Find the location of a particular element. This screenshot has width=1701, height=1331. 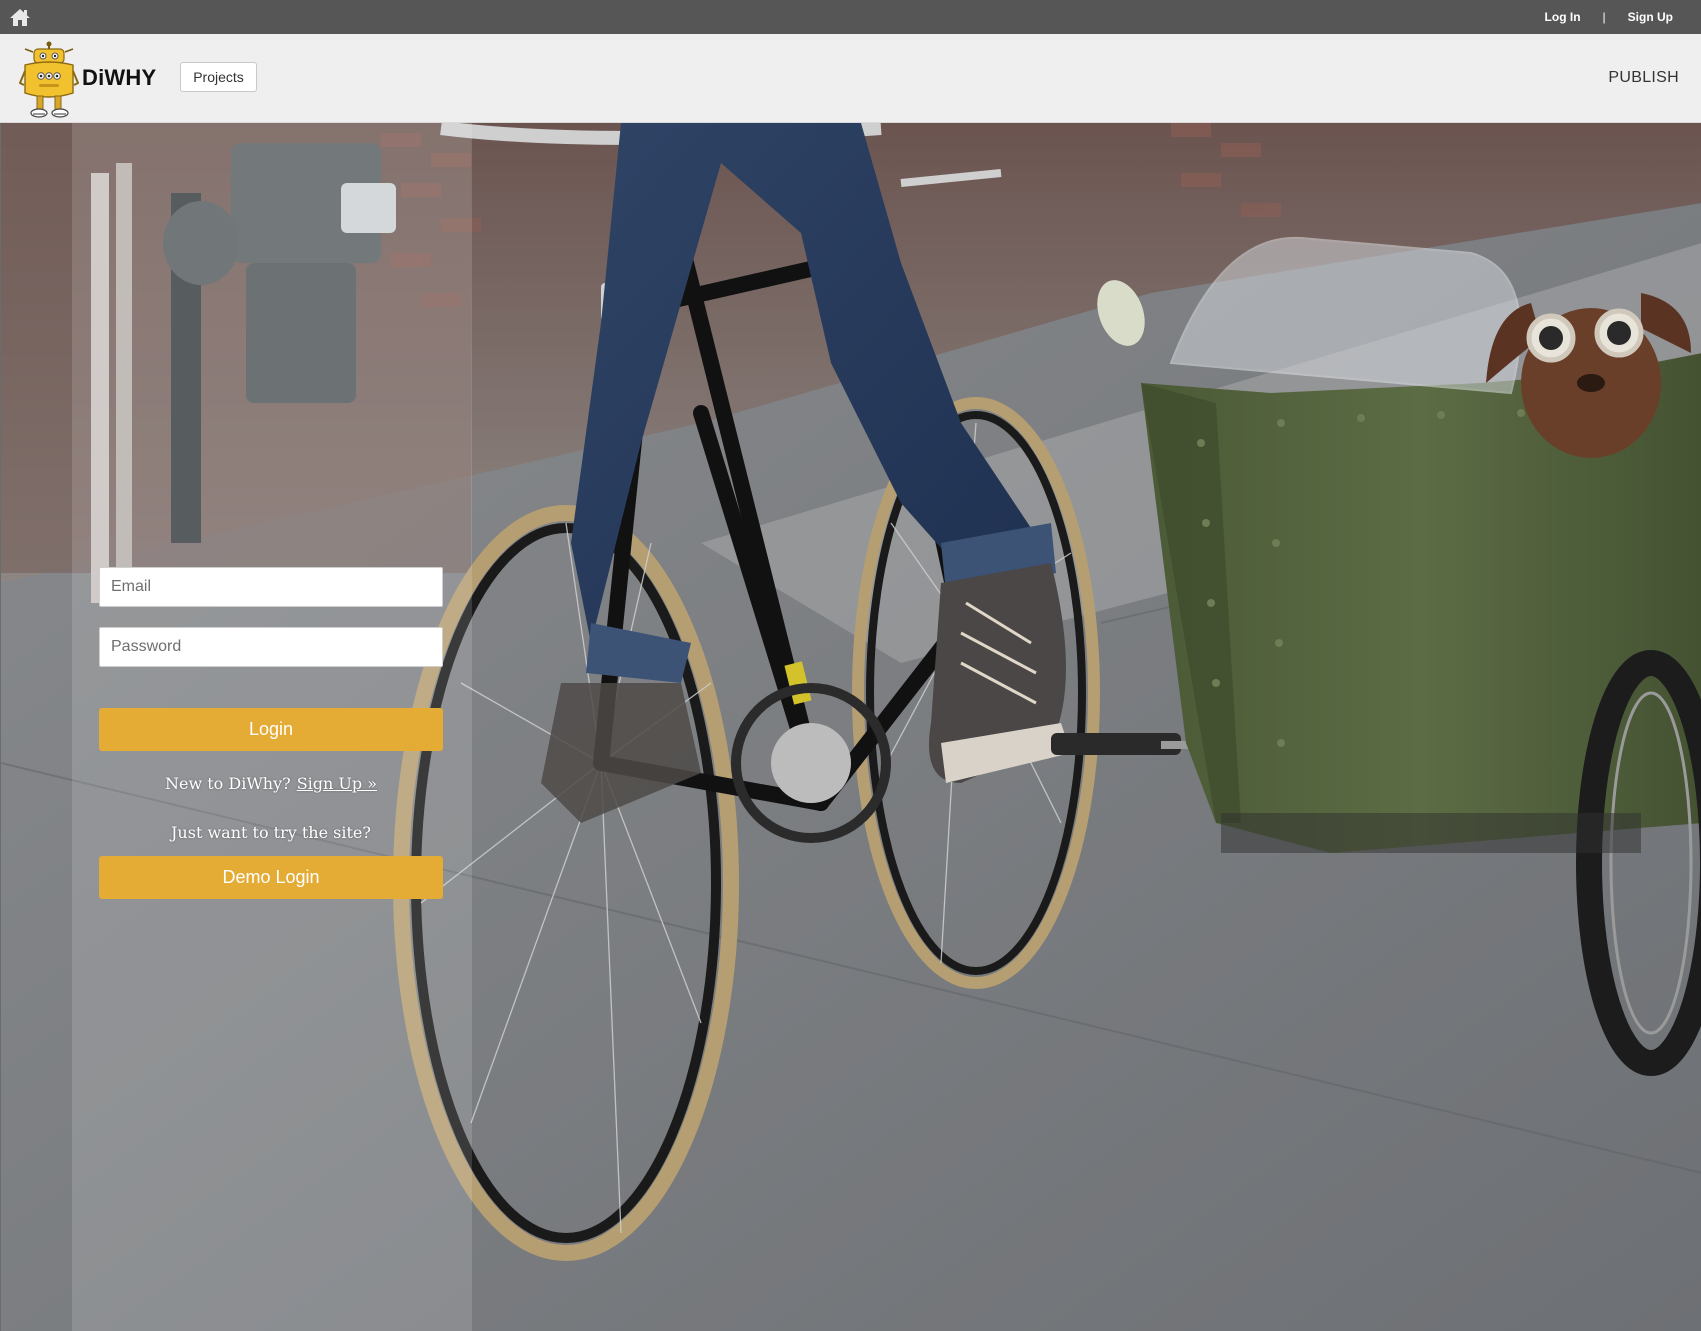

publish-link: PUBLISH is located at coordinates (1643, 78).